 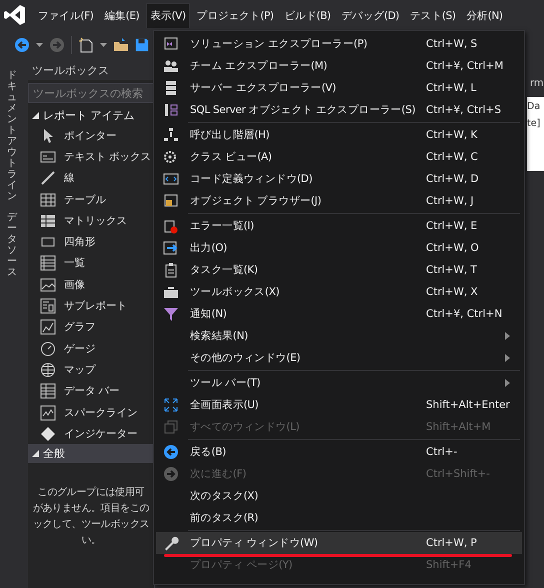 I want to click on gauge-icon, so click(x=48, y=348).